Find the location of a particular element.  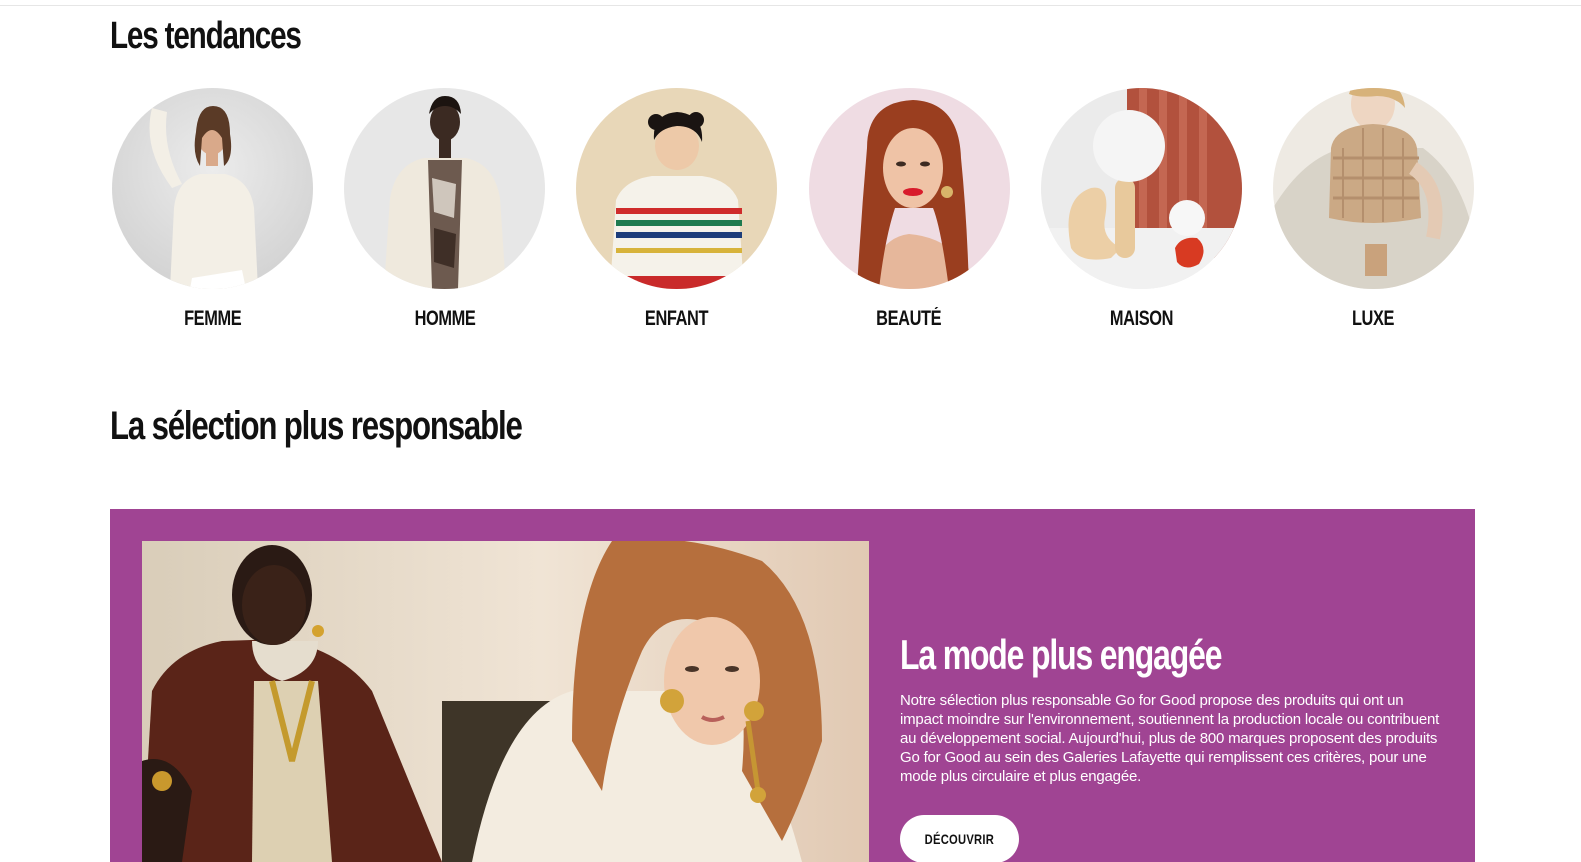

category-homme: HOMME is located at coordinates (445, 209).